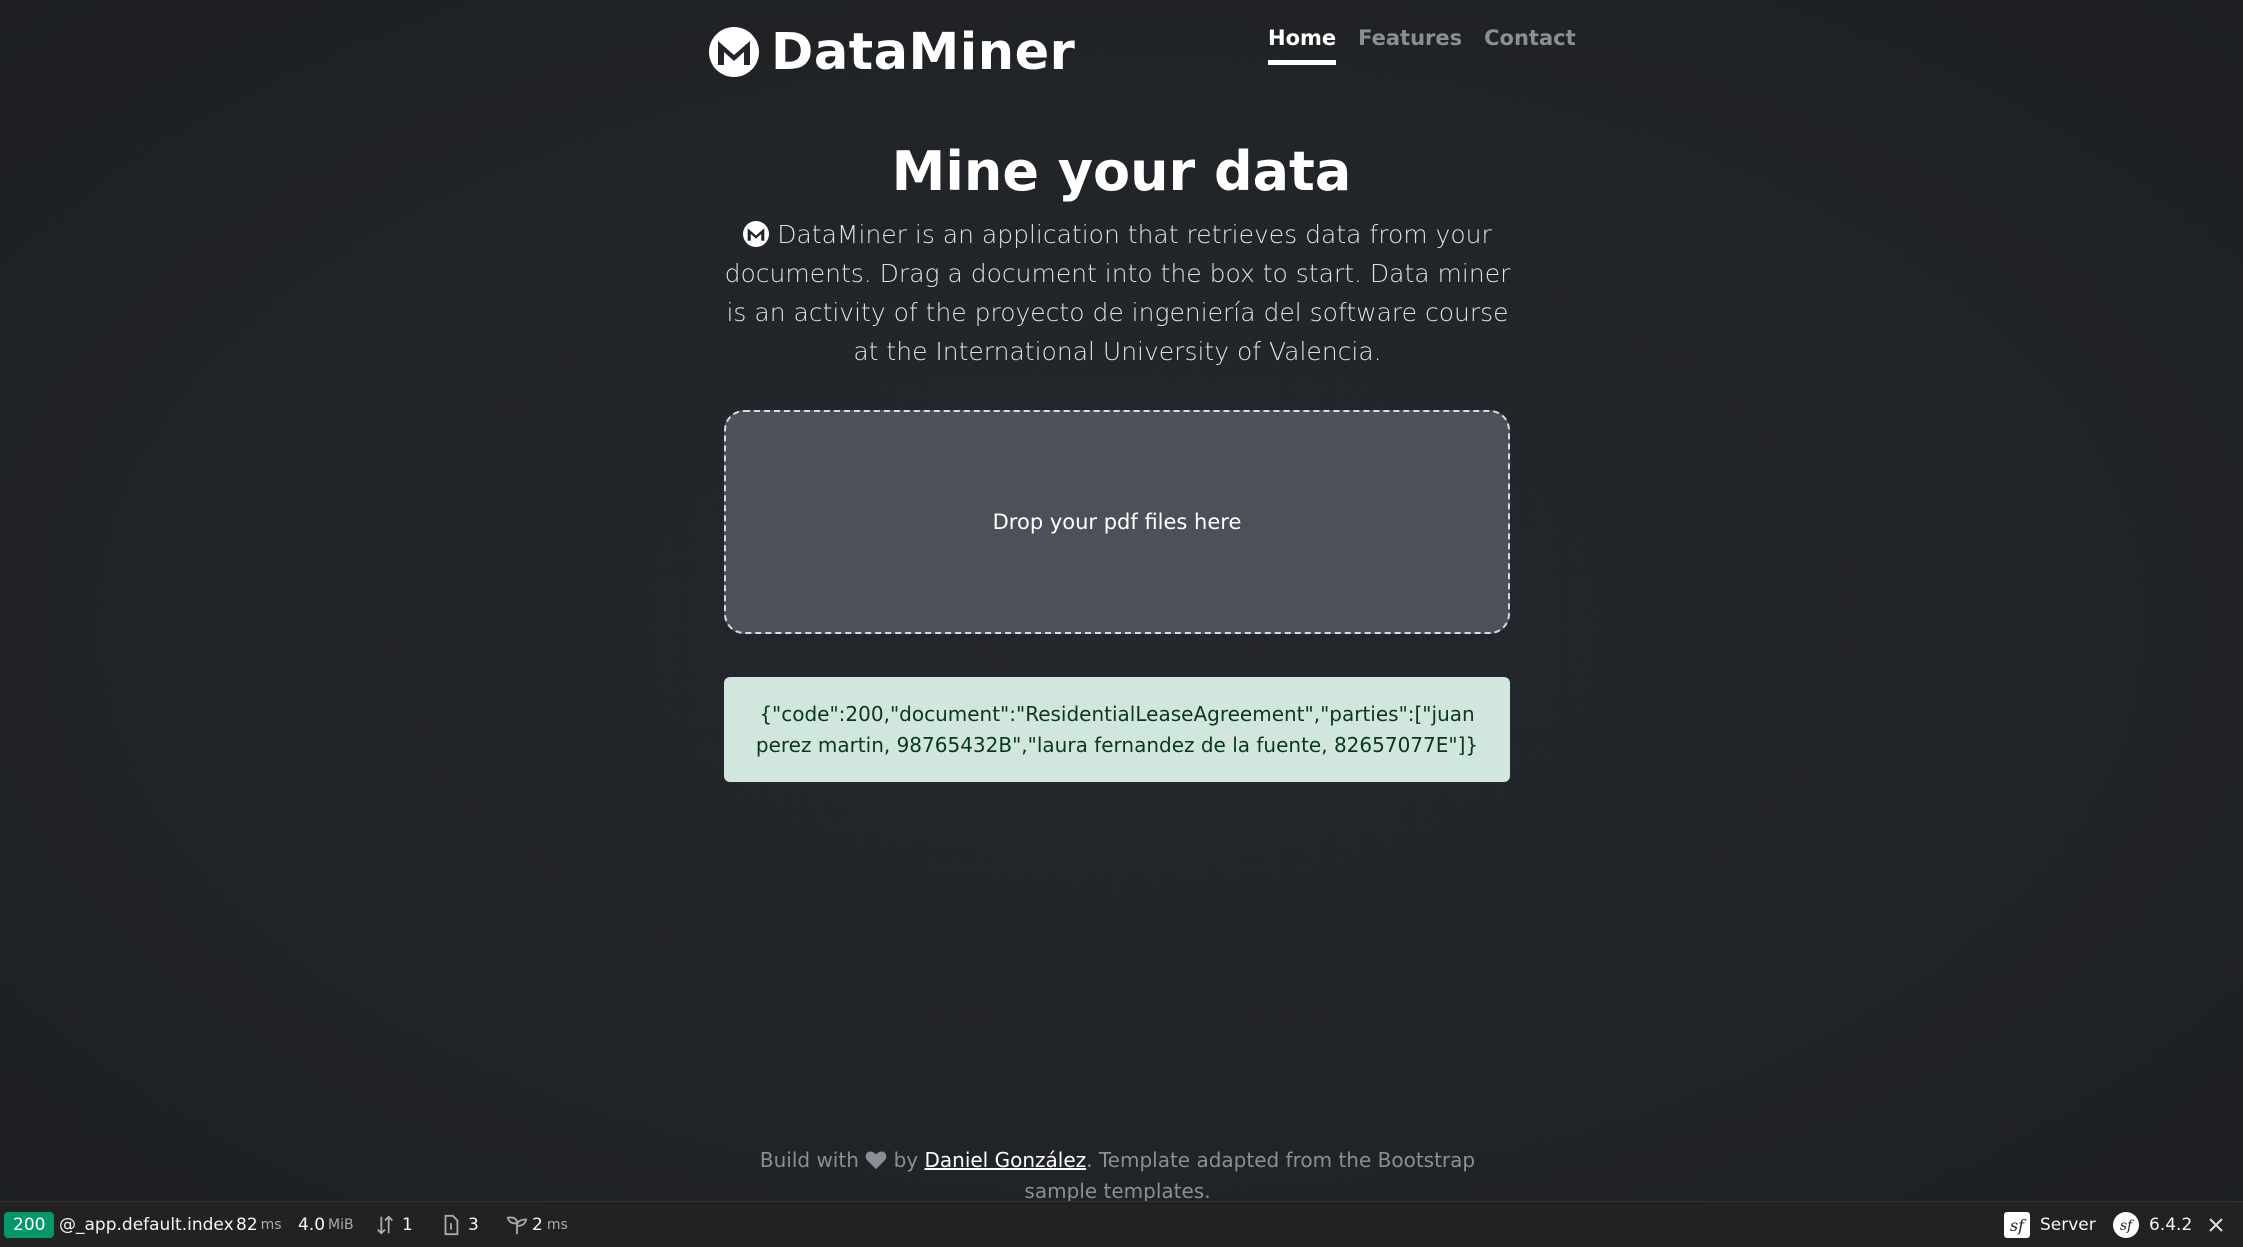  I want to click on pdf-dropzone: Drop your pdf files here, so click(1117, 522).